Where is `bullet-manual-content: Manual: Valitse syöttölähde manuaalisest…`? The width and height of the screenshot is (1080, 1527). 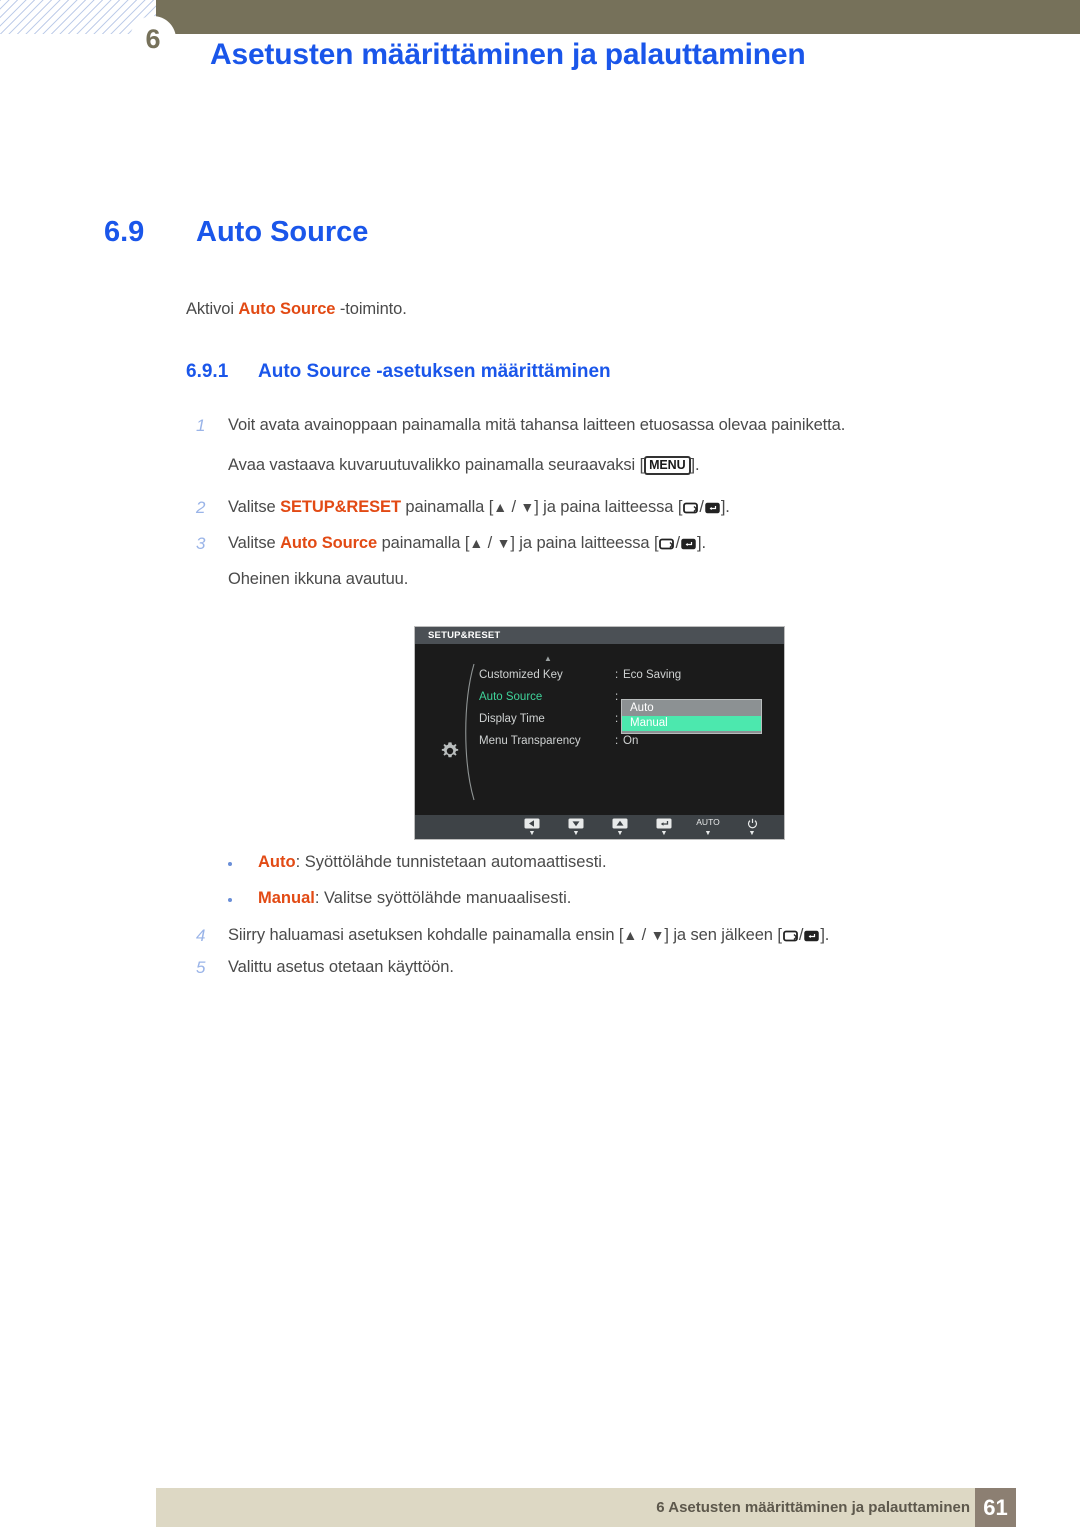 bullet-manual-content: Manual: Valitse syöttölähde manuaalisest… is located at coordinates (414, 898).